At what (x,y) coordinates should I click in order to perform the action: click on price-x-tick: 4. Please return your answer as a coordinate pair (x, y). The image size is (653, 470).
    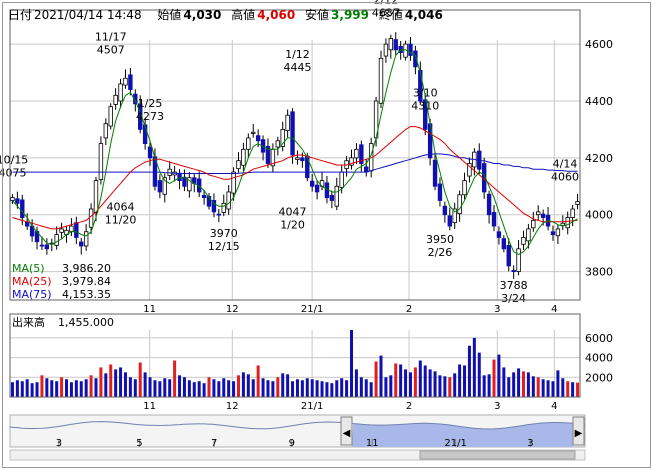
    Looking at the image, I should click on (554, 309).